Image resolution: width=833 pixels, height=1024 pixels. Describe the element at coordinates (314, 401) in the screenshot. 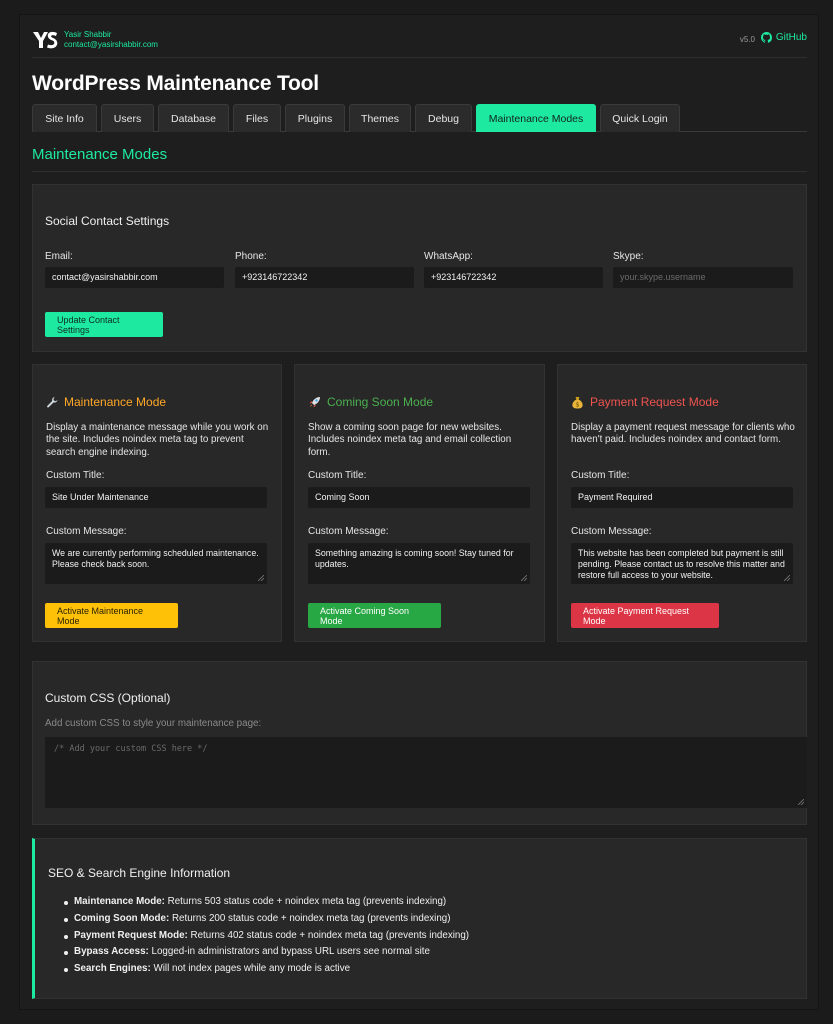

I see `rocket-icon` at that location.